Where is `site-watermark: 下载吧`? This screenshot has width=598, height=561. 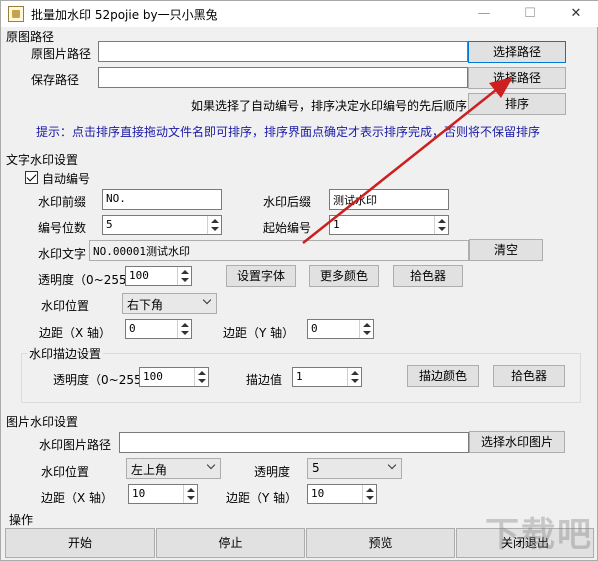 site-watermark: 下载吧 is located at coordinates (539, 535).